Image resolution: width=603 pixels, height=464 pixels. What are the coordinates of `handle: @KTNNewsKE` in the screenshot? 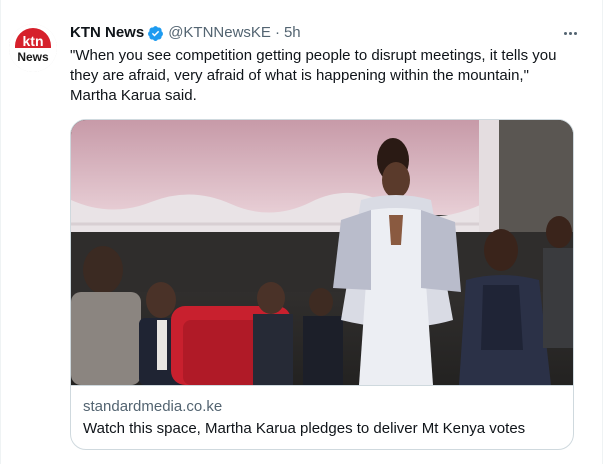 It's located at (219, 33).